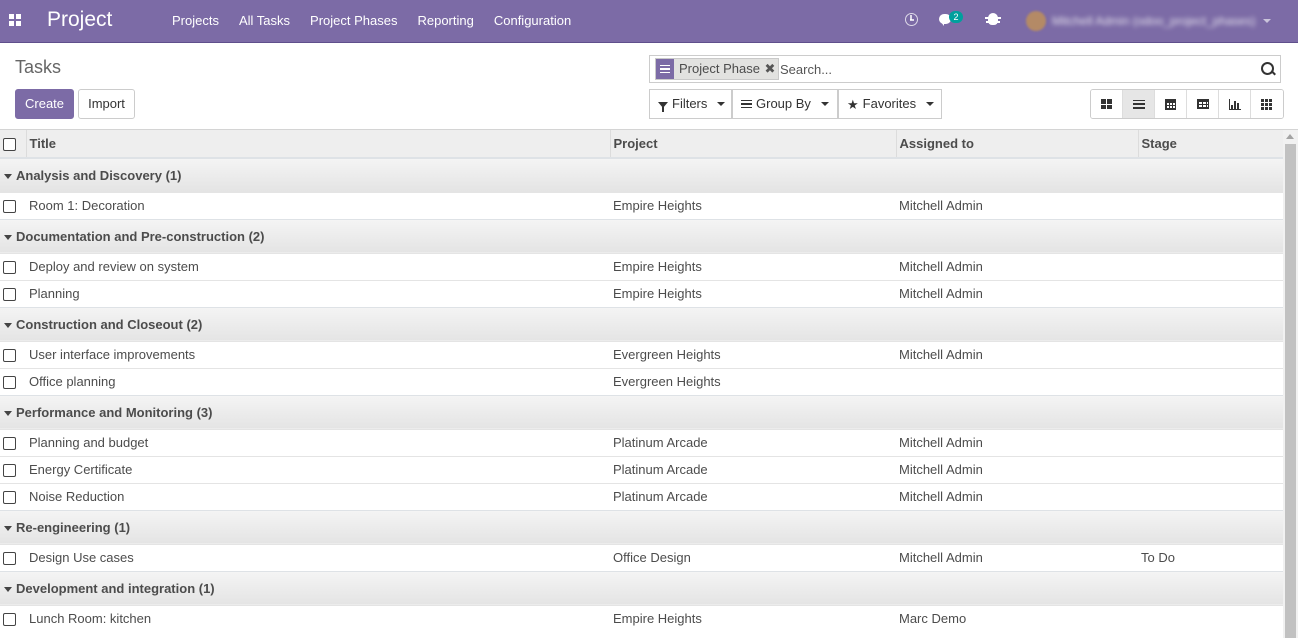  What do you see at coordinates (1210, 144) in the screenshot?
I see `column-header-stage: Stage` at bounding box center [1210, 144].